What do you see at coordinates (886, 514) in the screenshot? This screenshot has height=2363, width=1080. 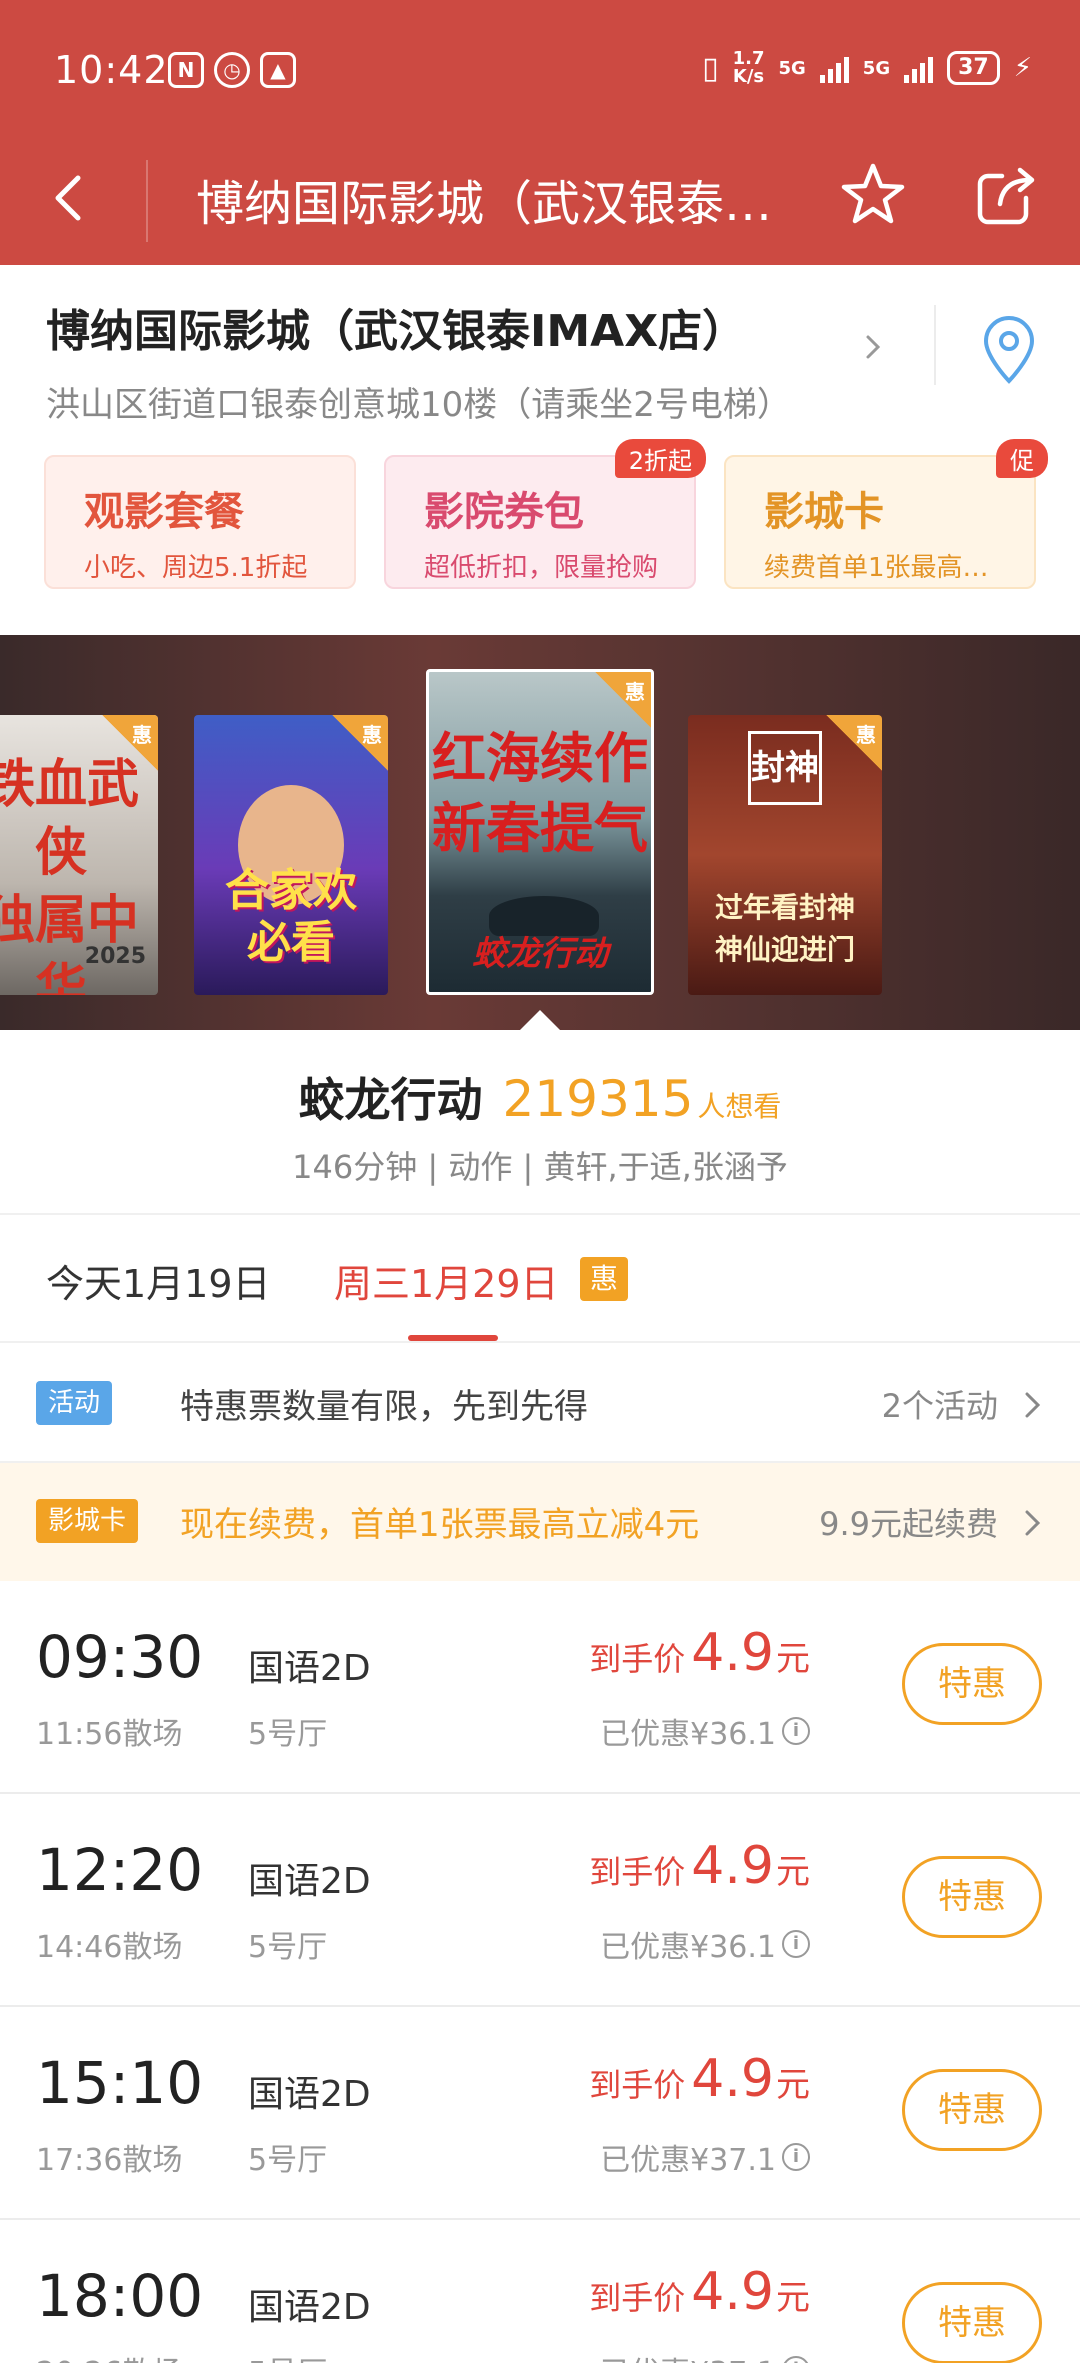 I see `cinema-card-card: 影城卡 续费首单1张最高立减 促` at bounding box center [886, 514].